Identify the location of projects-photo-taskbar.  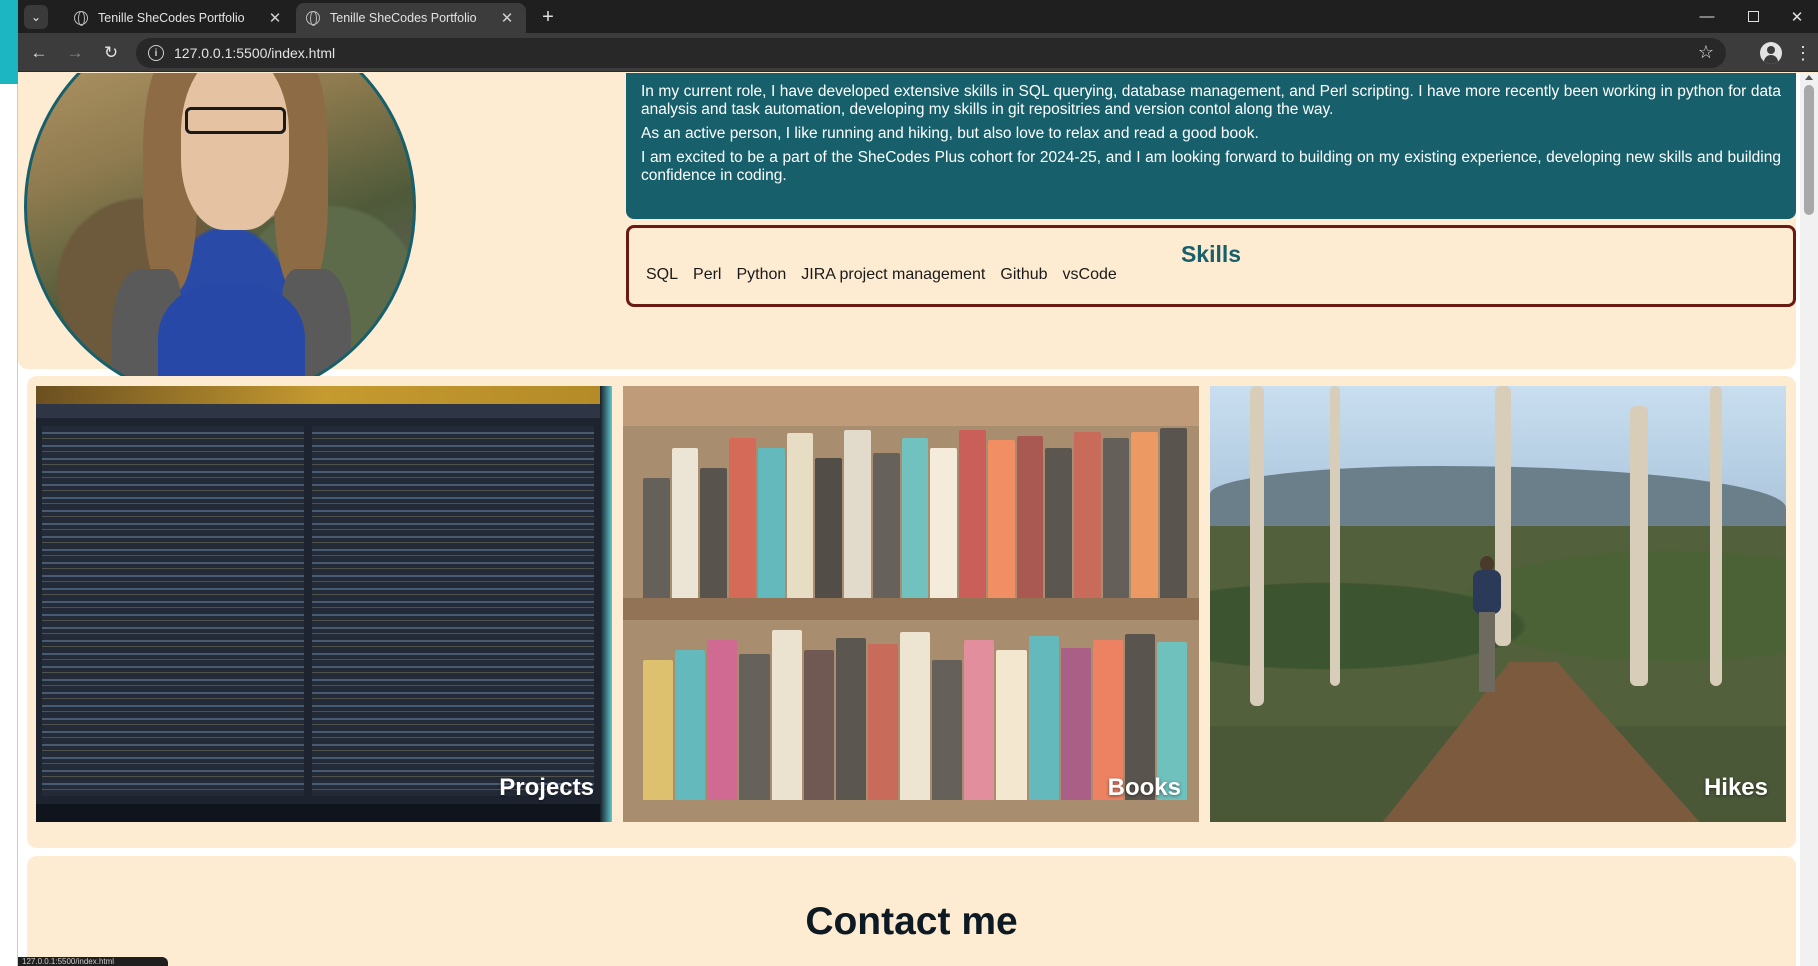
(324, 813).